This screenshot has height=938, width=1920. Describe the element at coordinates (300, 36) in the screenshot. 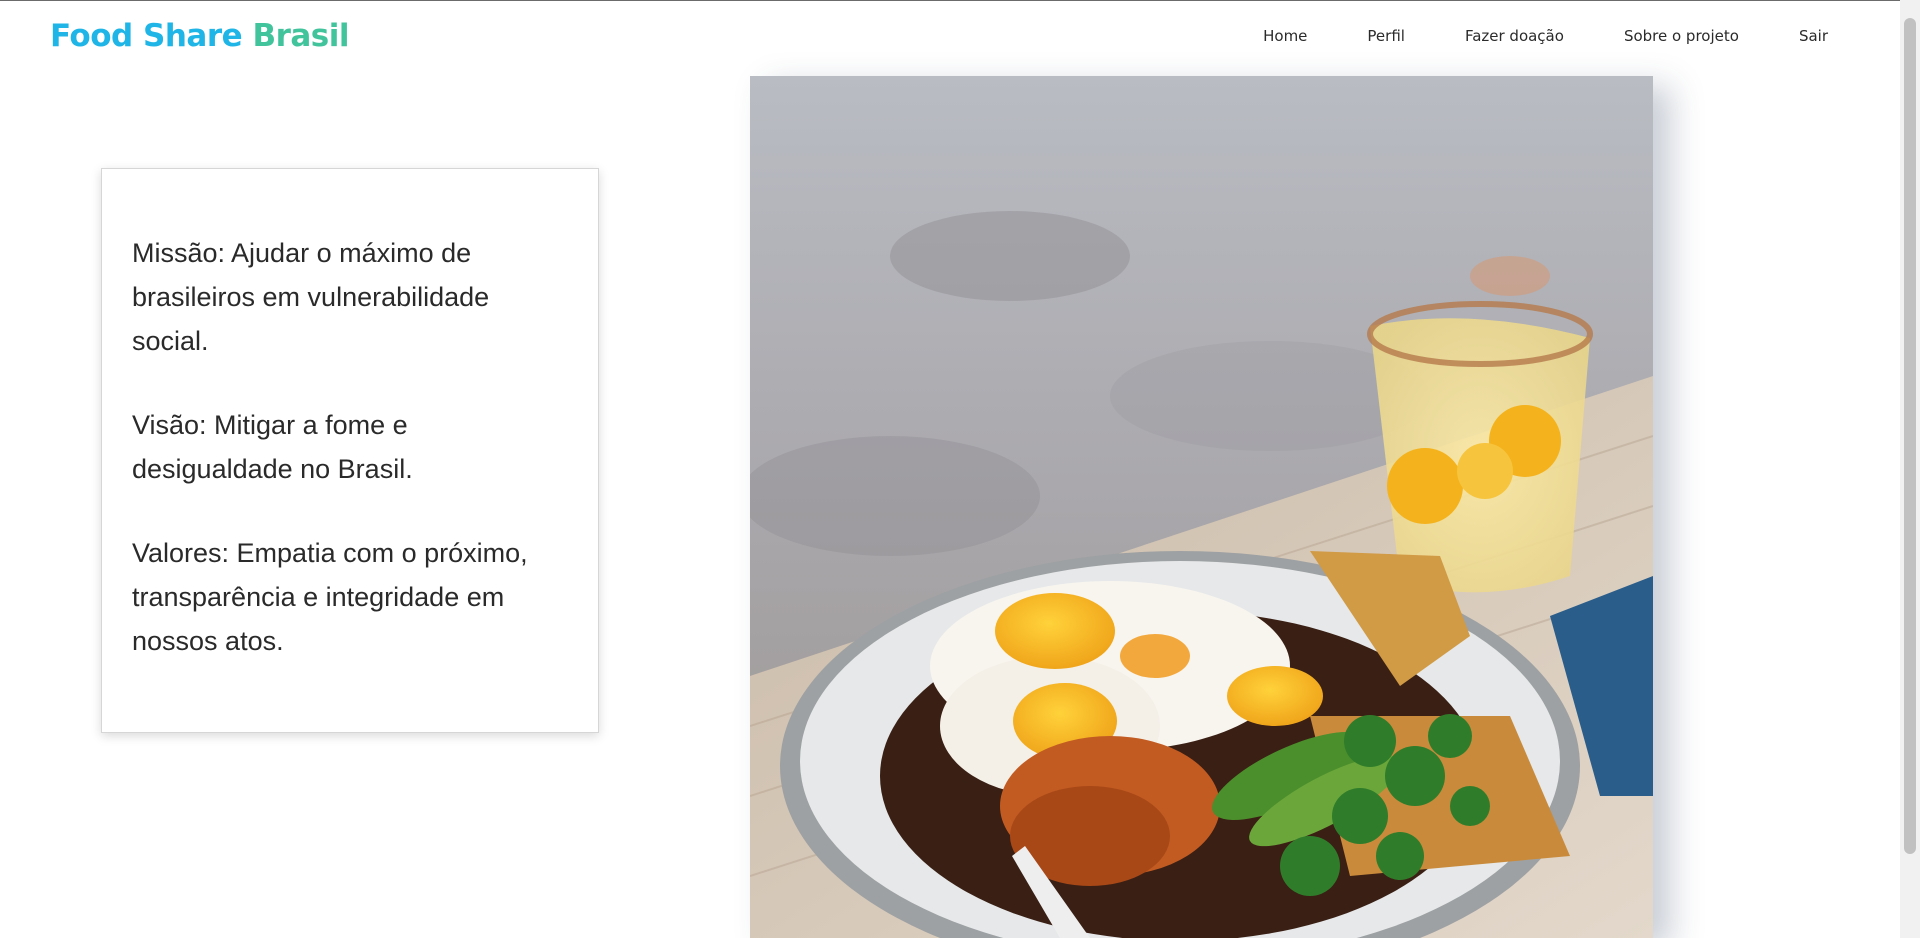

I see `brand-name-part2: Brasil` at that location.